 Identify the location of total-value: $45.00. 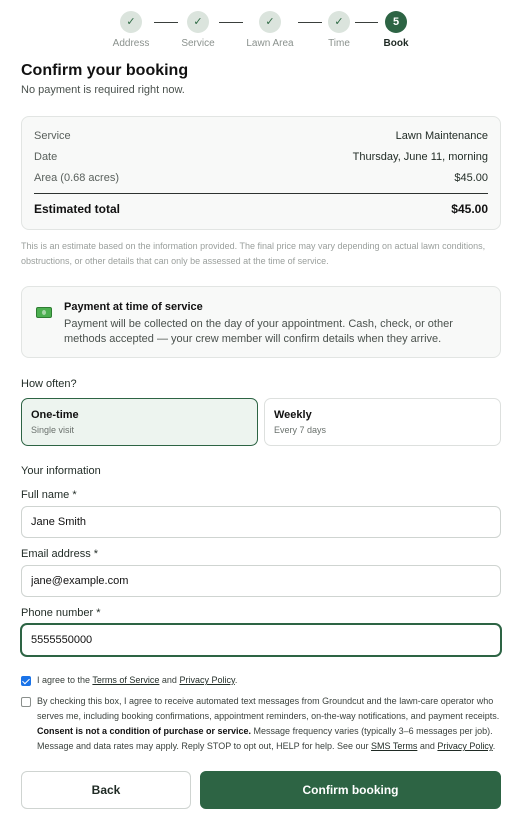
(469, 209).